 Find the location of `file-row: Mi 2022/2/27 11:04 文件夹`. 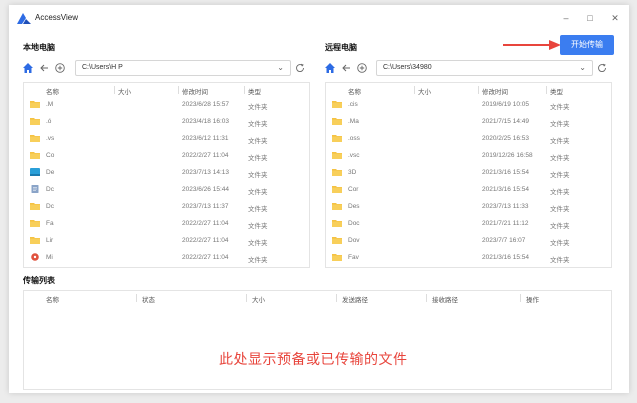

file-row: Mi 2022/2/27 11:04 文件夹 is located at coordinates (166, 258).